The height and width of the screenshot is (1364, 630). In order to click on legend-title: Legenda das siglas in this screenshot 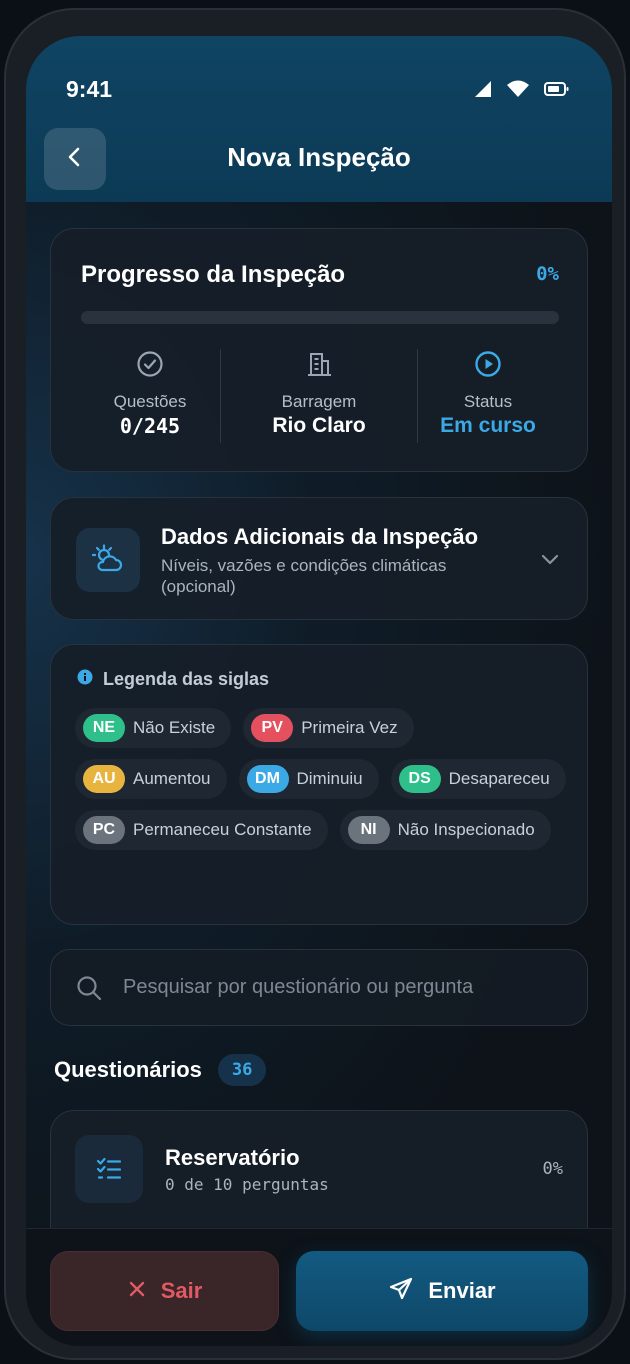, I will do `click(186, 679)`.